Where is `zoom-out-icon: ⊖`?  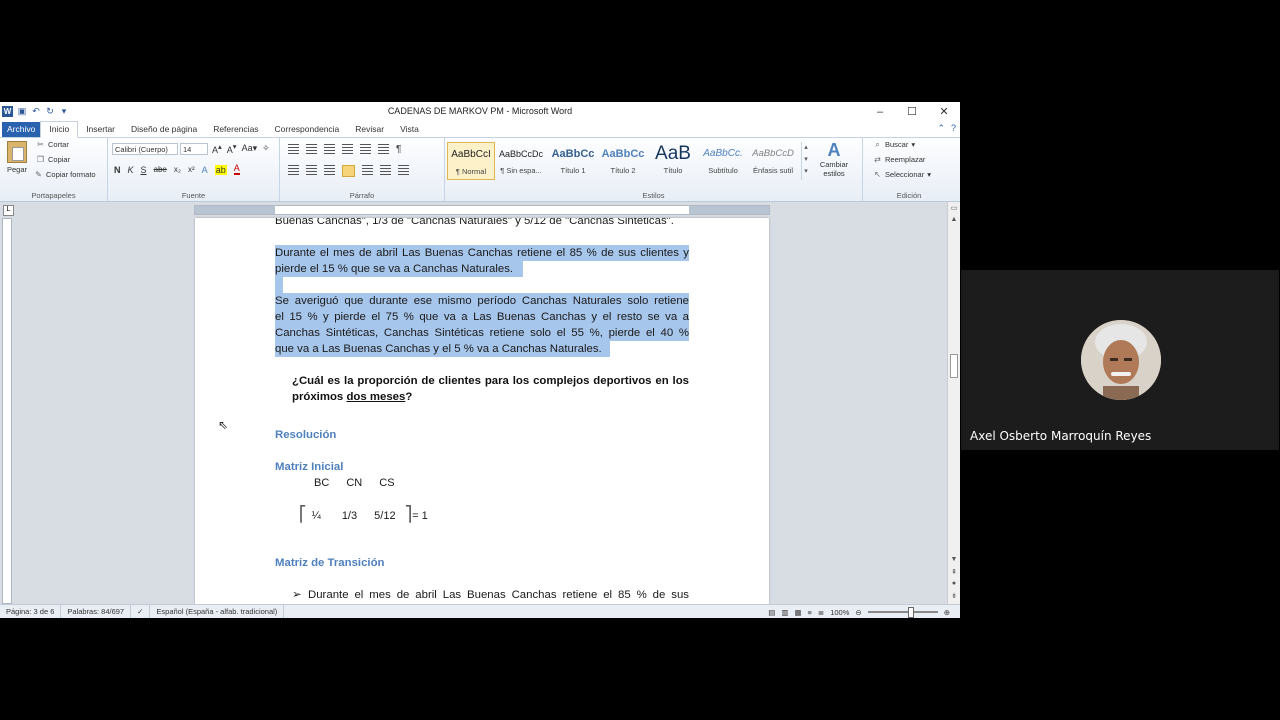
zoom-out-icon: ⊖ is located at coordinates (858, 612).